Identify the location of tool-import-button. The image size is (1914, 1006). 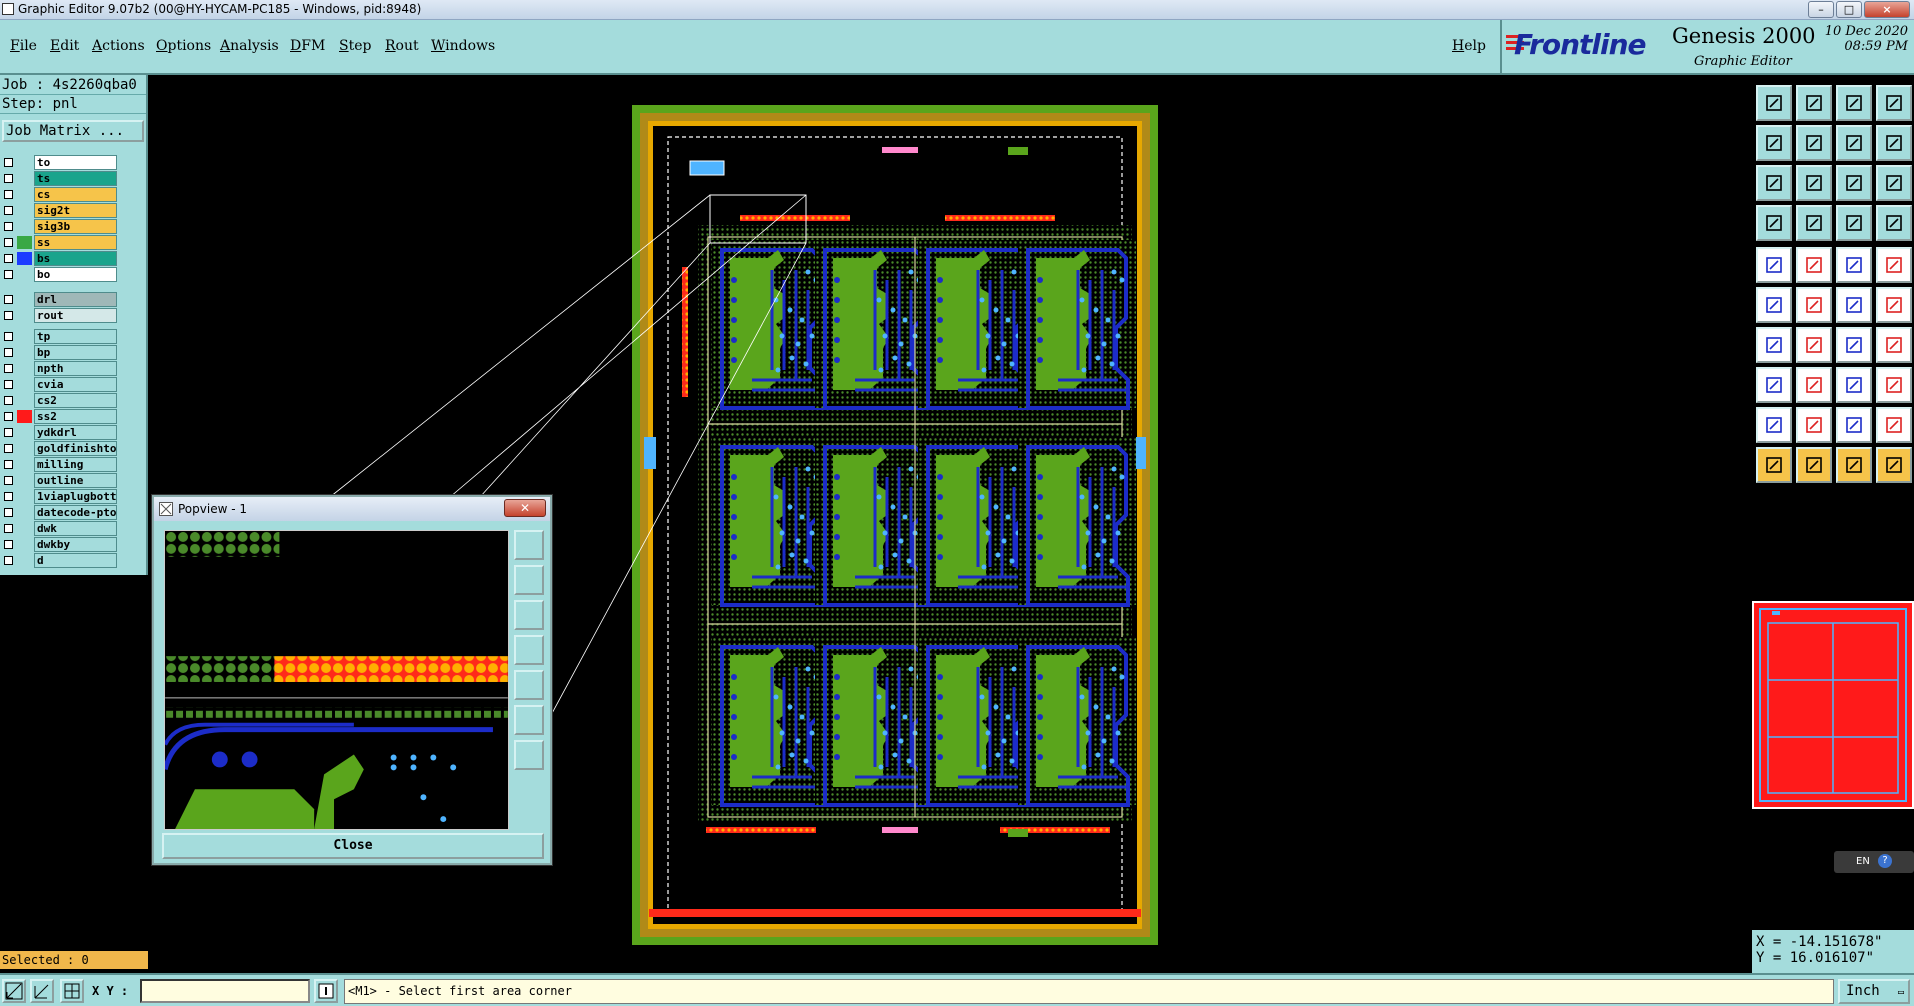
(1814, 103).